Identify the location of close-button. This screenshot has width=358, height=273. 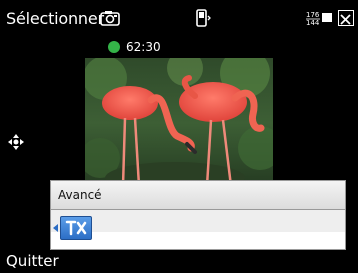
(346, 18).